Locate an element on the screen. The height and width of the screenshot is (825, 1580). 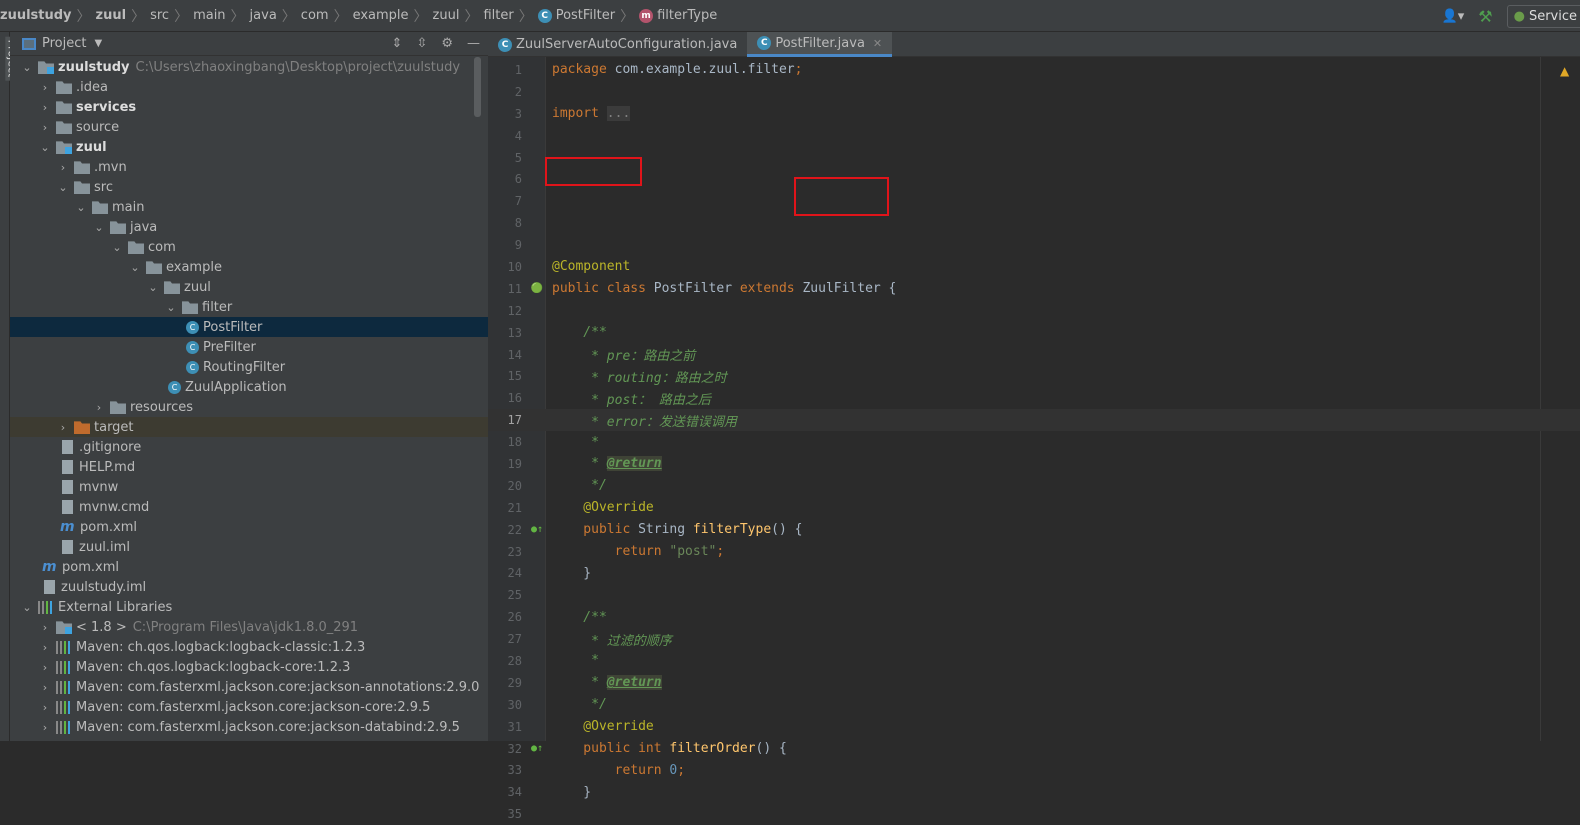
breadcrumb-item: C PostFilter is located at coordinates (576, 15).